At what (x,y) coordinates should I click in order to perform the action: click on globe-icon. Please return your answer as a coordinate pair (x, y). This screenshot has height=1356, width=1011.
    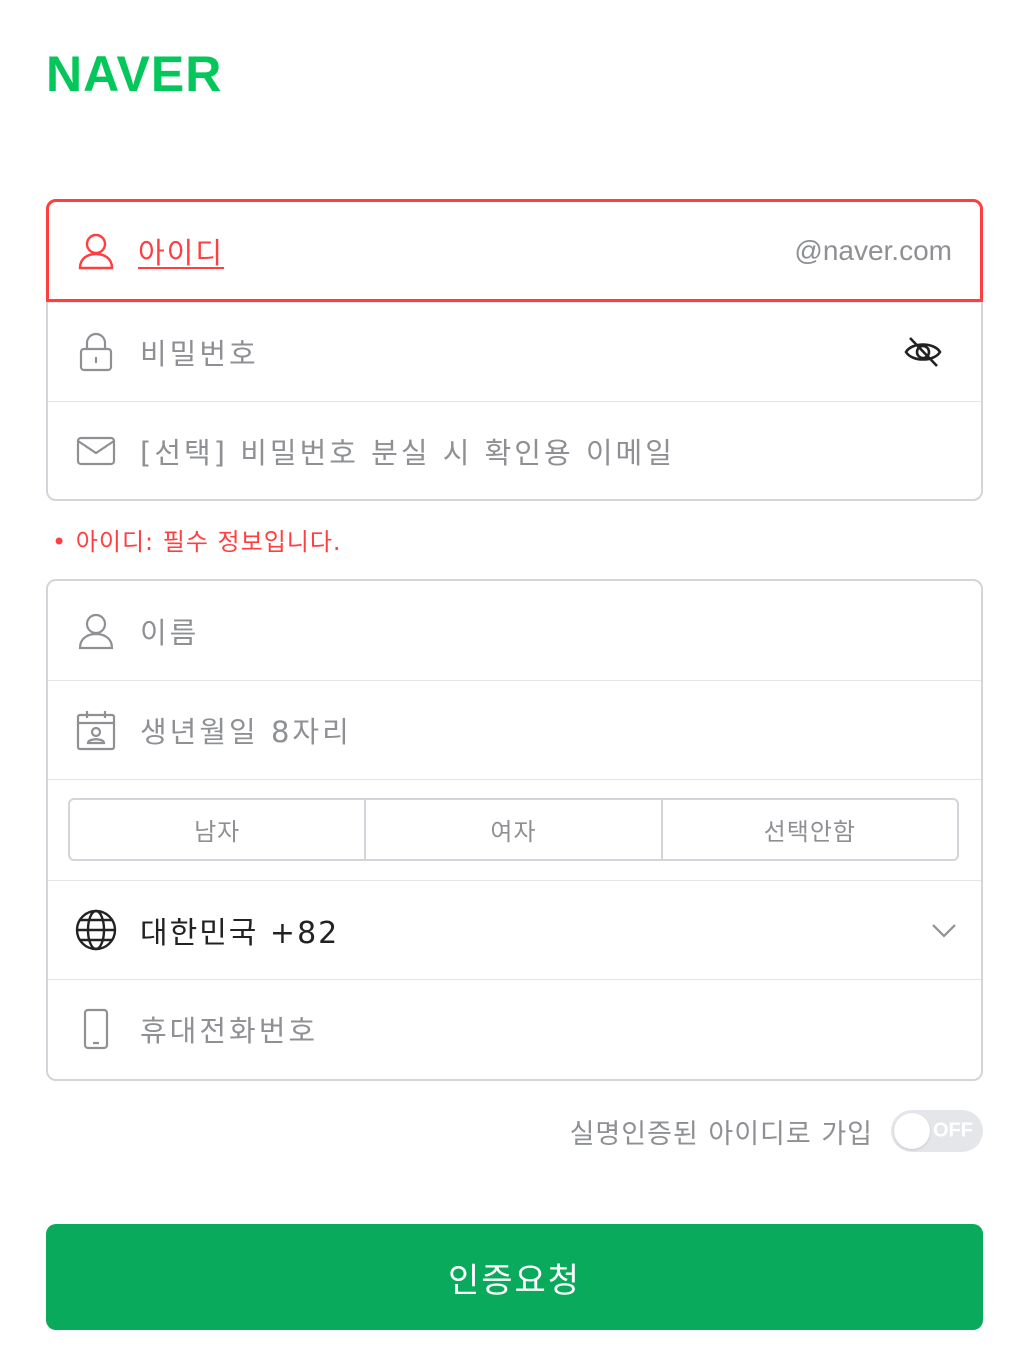
    Looking at the image, I should click on (96, 930).